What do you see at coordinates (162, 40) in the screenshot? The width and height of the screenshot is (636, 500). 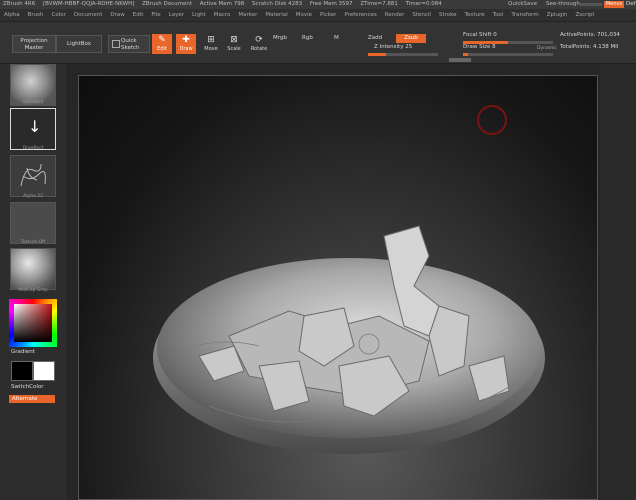 I see `edit-icon: ✎` at bounding box center [162, 40].